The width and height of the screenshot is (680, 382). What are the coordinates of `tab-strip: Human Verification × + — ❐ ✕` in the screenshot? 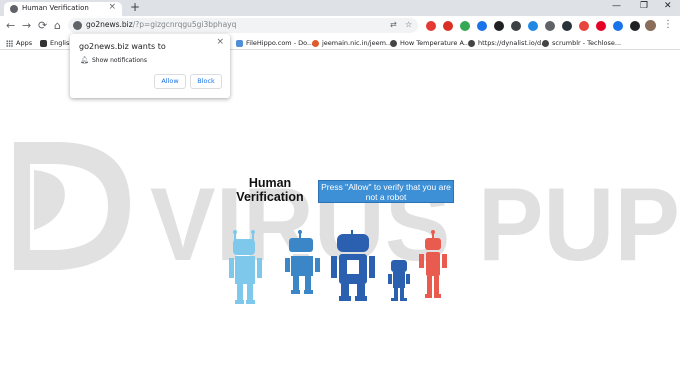 It's located at (340, 8).